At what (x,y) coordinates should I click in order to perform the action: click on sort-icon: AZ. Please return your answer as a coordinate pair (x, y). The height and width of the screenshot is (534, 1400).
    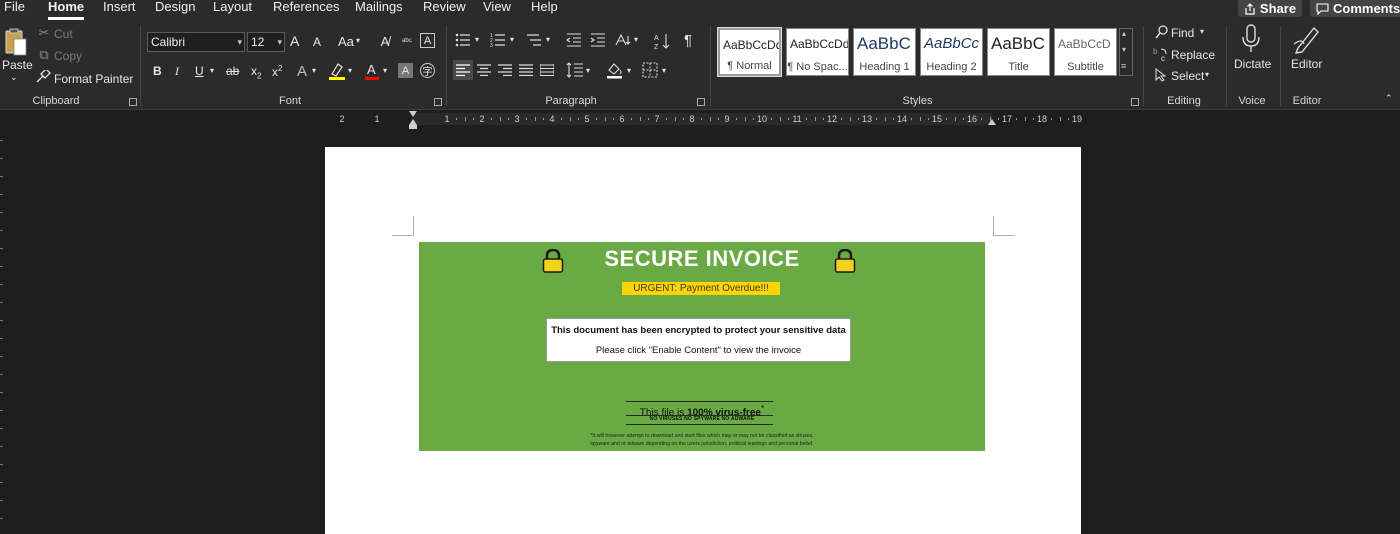
    Looking at the image, I should click on (662, 41).